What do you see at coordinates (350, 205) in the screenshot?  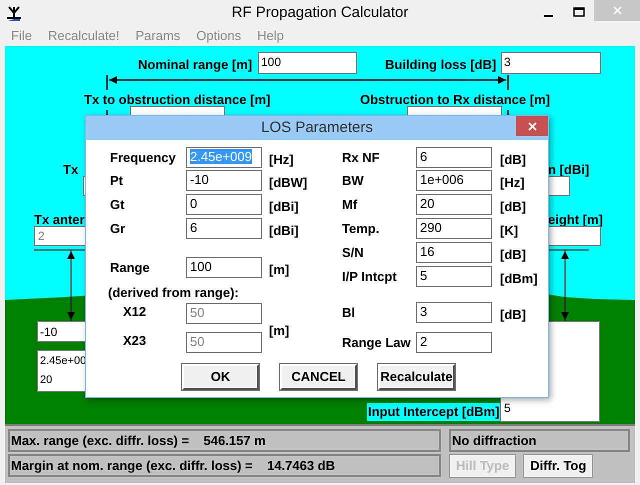 I see `field-label: Mf` at bounding box center [350, 205].